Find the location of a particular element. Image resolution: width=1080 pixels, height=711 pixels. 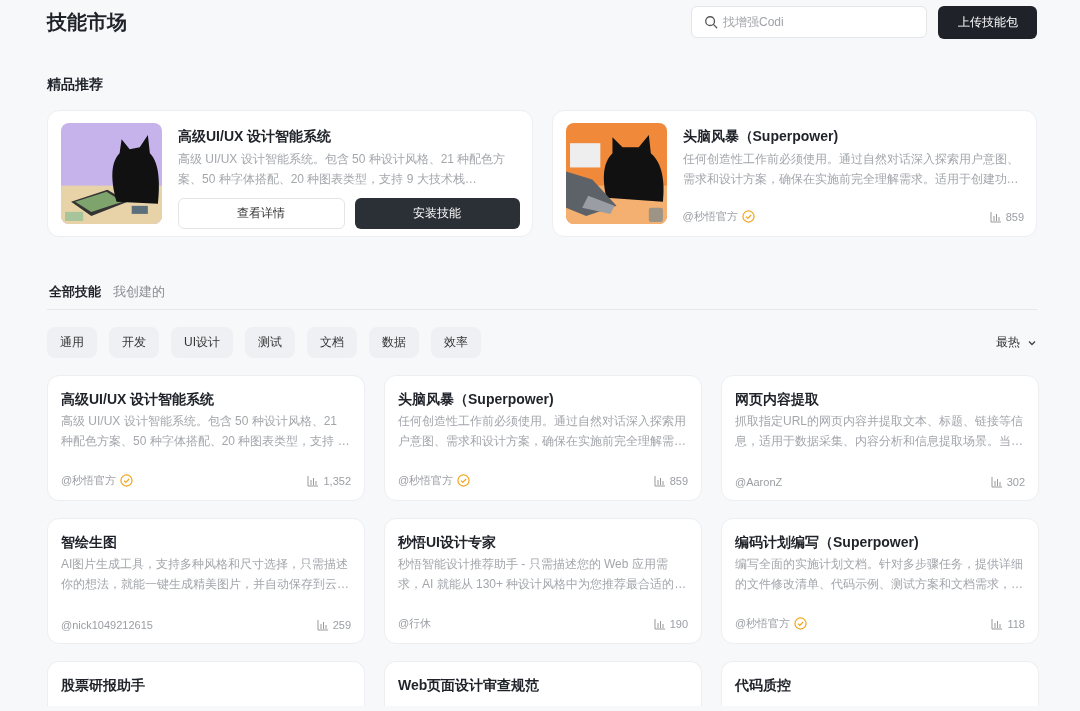

skill-title: Web页面设计审查规范 is located at coordinates (469, 685).